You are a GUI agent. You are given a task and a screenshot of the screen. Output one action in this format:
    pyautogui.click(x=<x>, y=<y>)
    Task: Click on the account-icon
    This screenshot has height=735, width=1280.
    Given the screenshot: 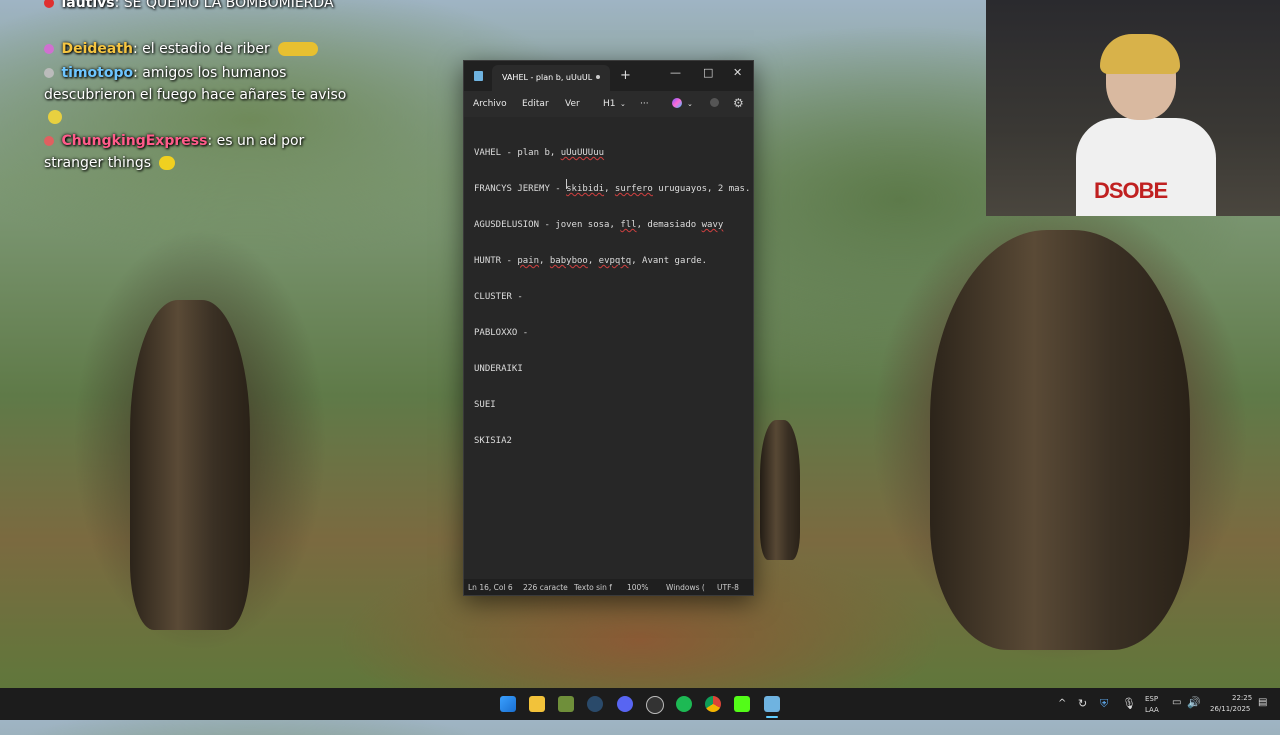 What is the action you would take?
    pyautogui.click(x=714, y=102)
    